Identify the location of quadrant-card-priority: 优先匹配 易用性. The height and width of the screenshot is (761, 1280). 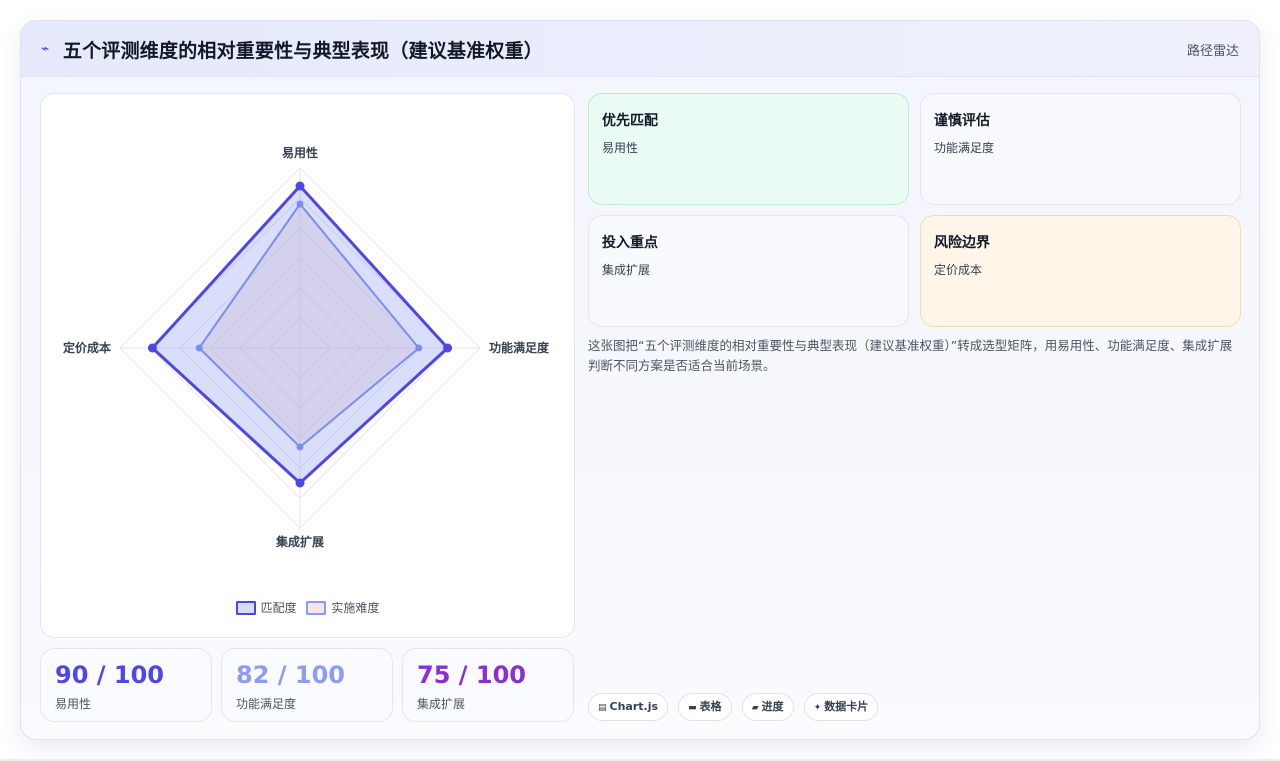
(748, 149).